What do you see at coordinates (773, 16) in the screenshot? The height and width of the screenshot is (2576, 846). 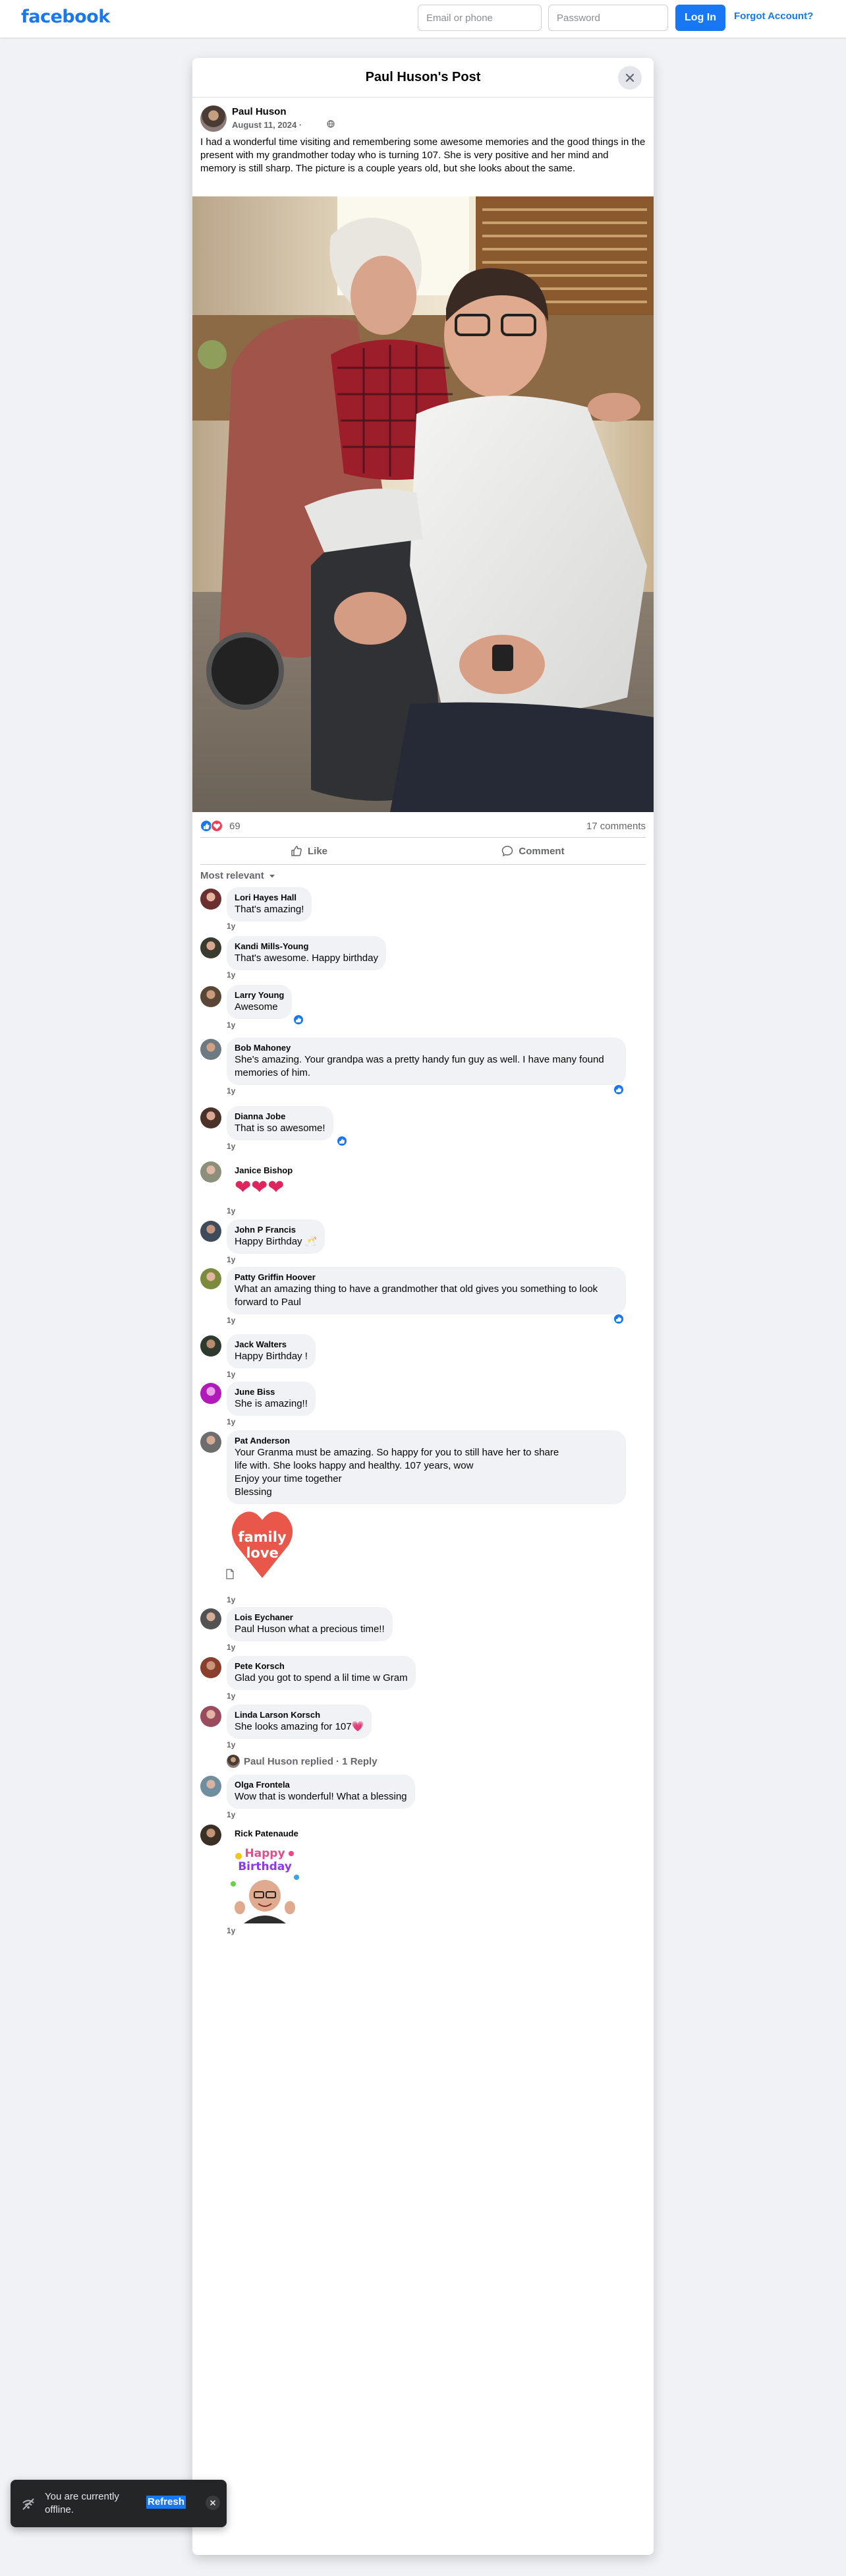 I see `forgot-account-link: Forgot Account?` at bounding box center [773, 16].